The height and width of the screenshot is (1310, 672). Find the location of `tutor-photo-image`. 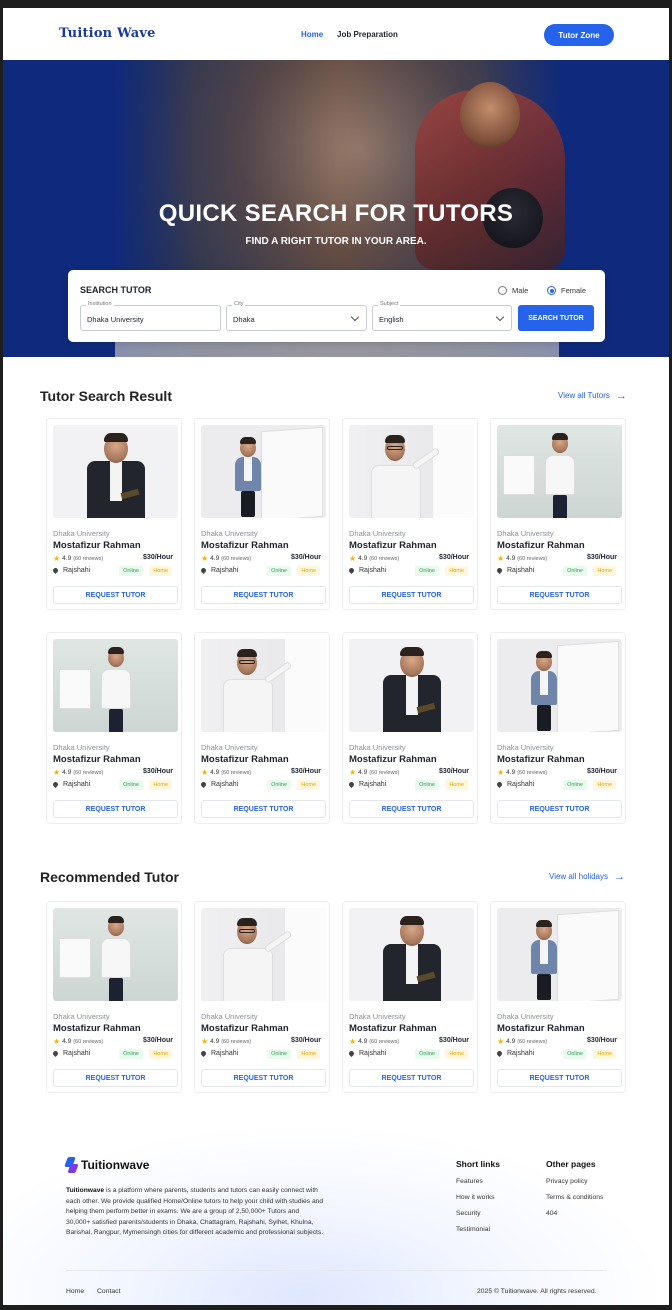

tutor-photo-image is located at coordinates (115, 471).